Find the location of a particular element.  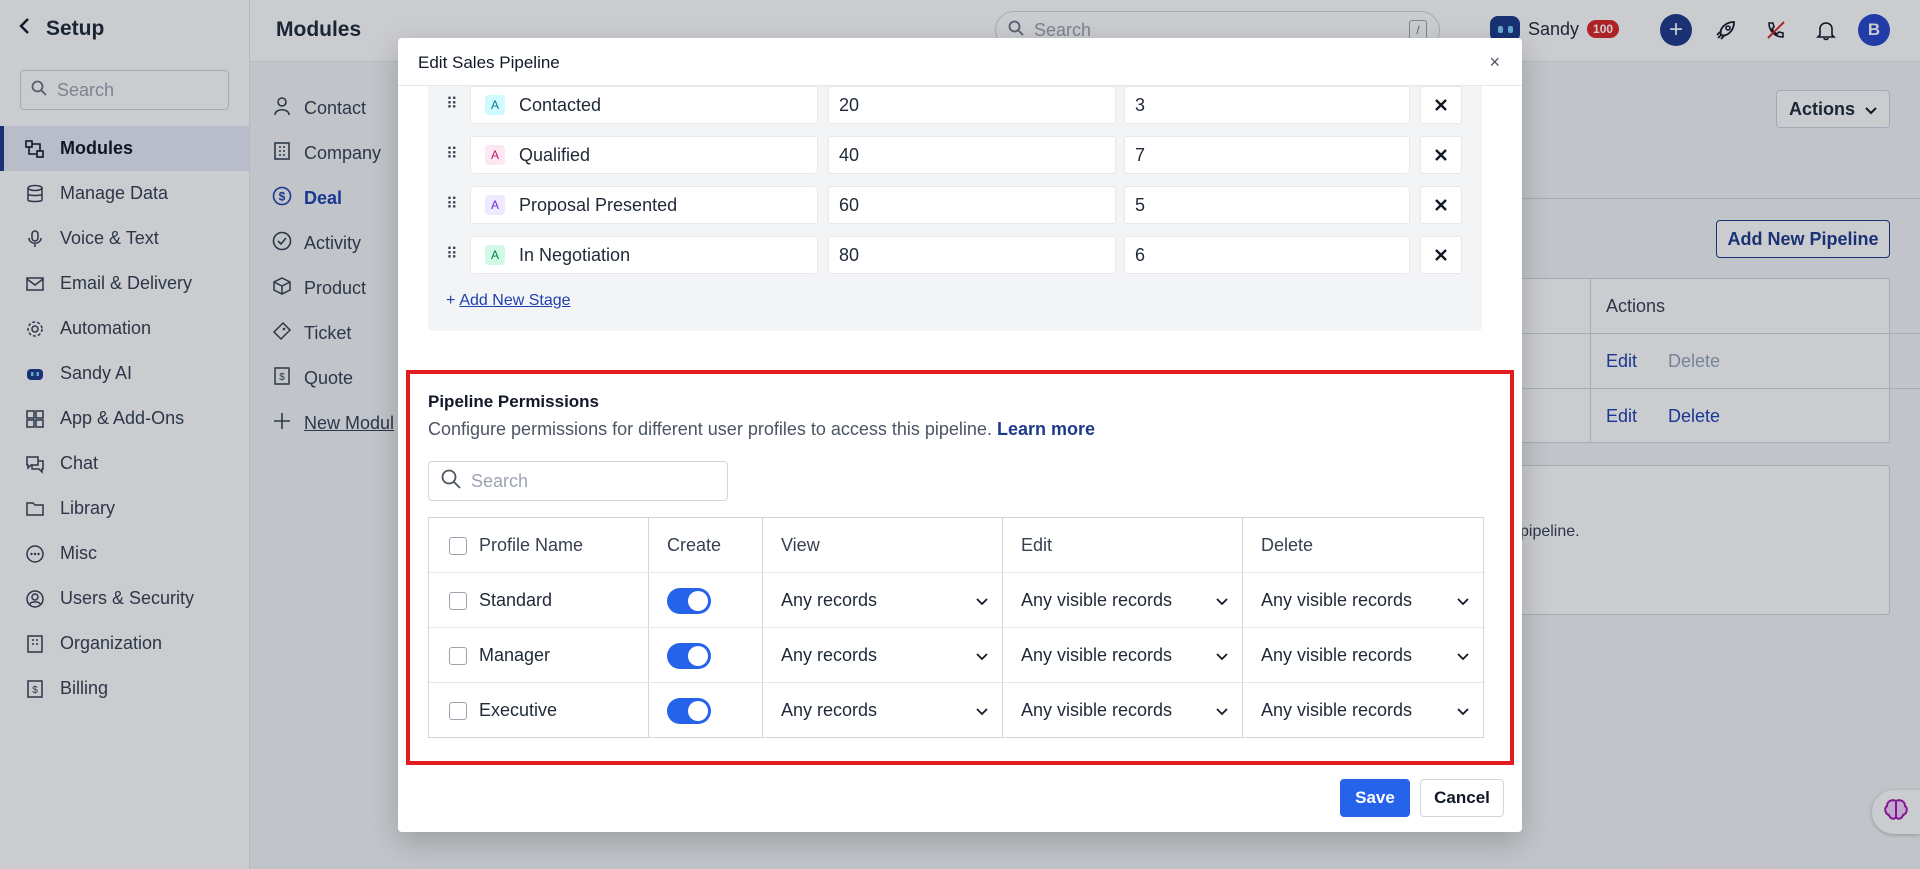

profile-name: Manager is located at coordinates (515, 655).